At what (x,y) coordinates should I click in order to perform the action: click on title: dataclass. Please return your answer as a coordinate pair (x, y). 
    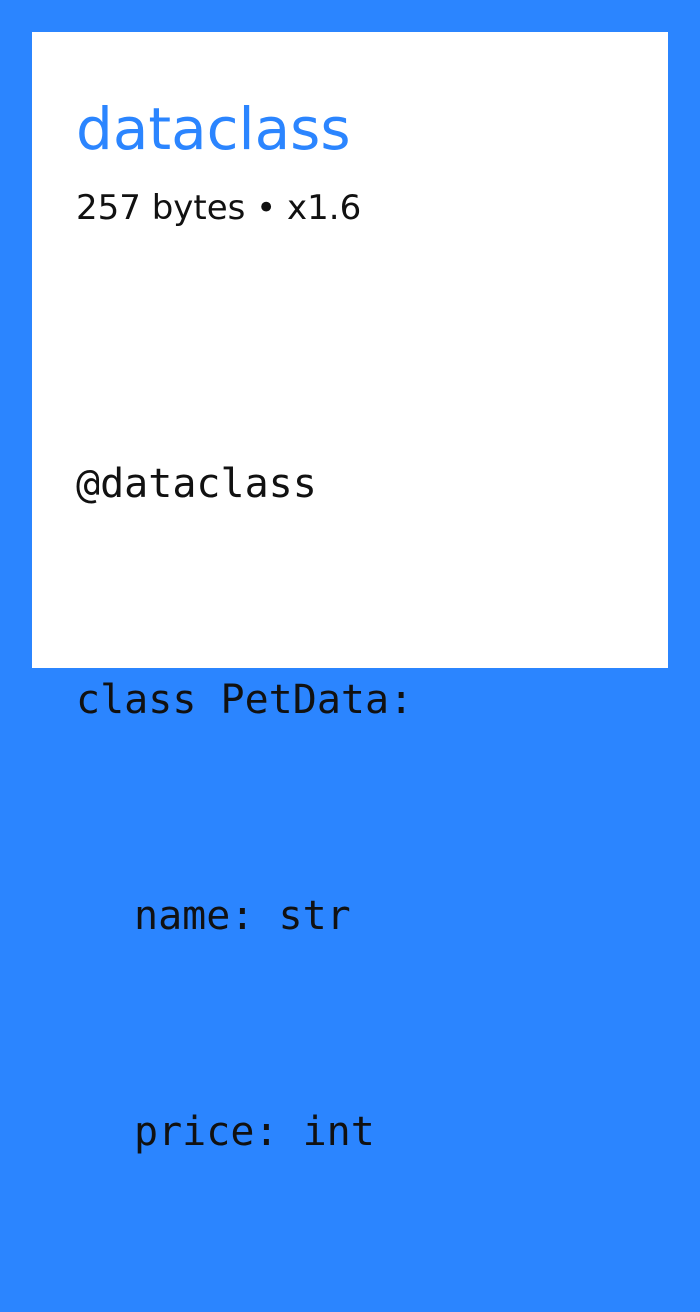
    Looking at the image, I should click on (213, 129).